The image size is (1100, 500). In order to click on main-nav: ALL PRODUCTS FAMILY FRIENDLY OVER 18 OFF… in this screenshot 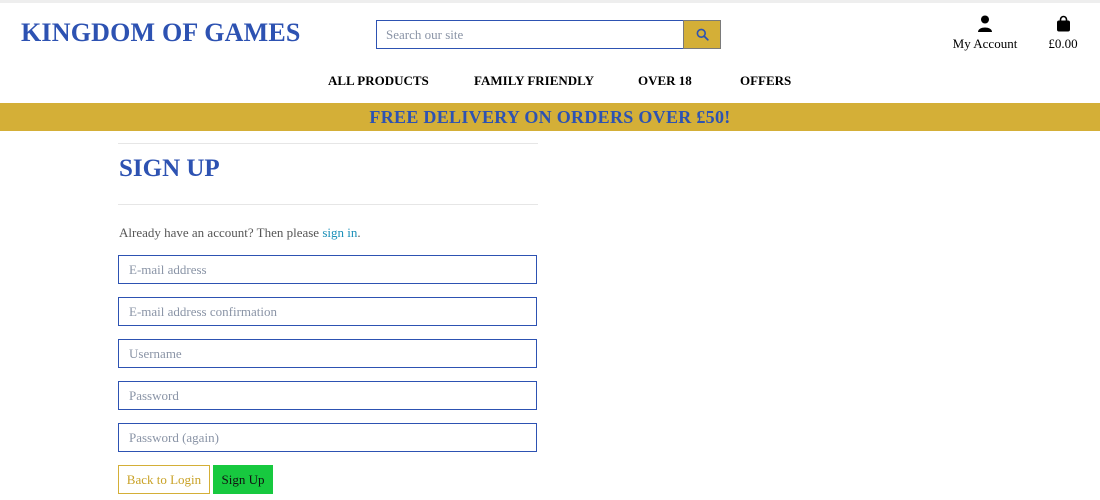, I will do `click(550, 82)`.